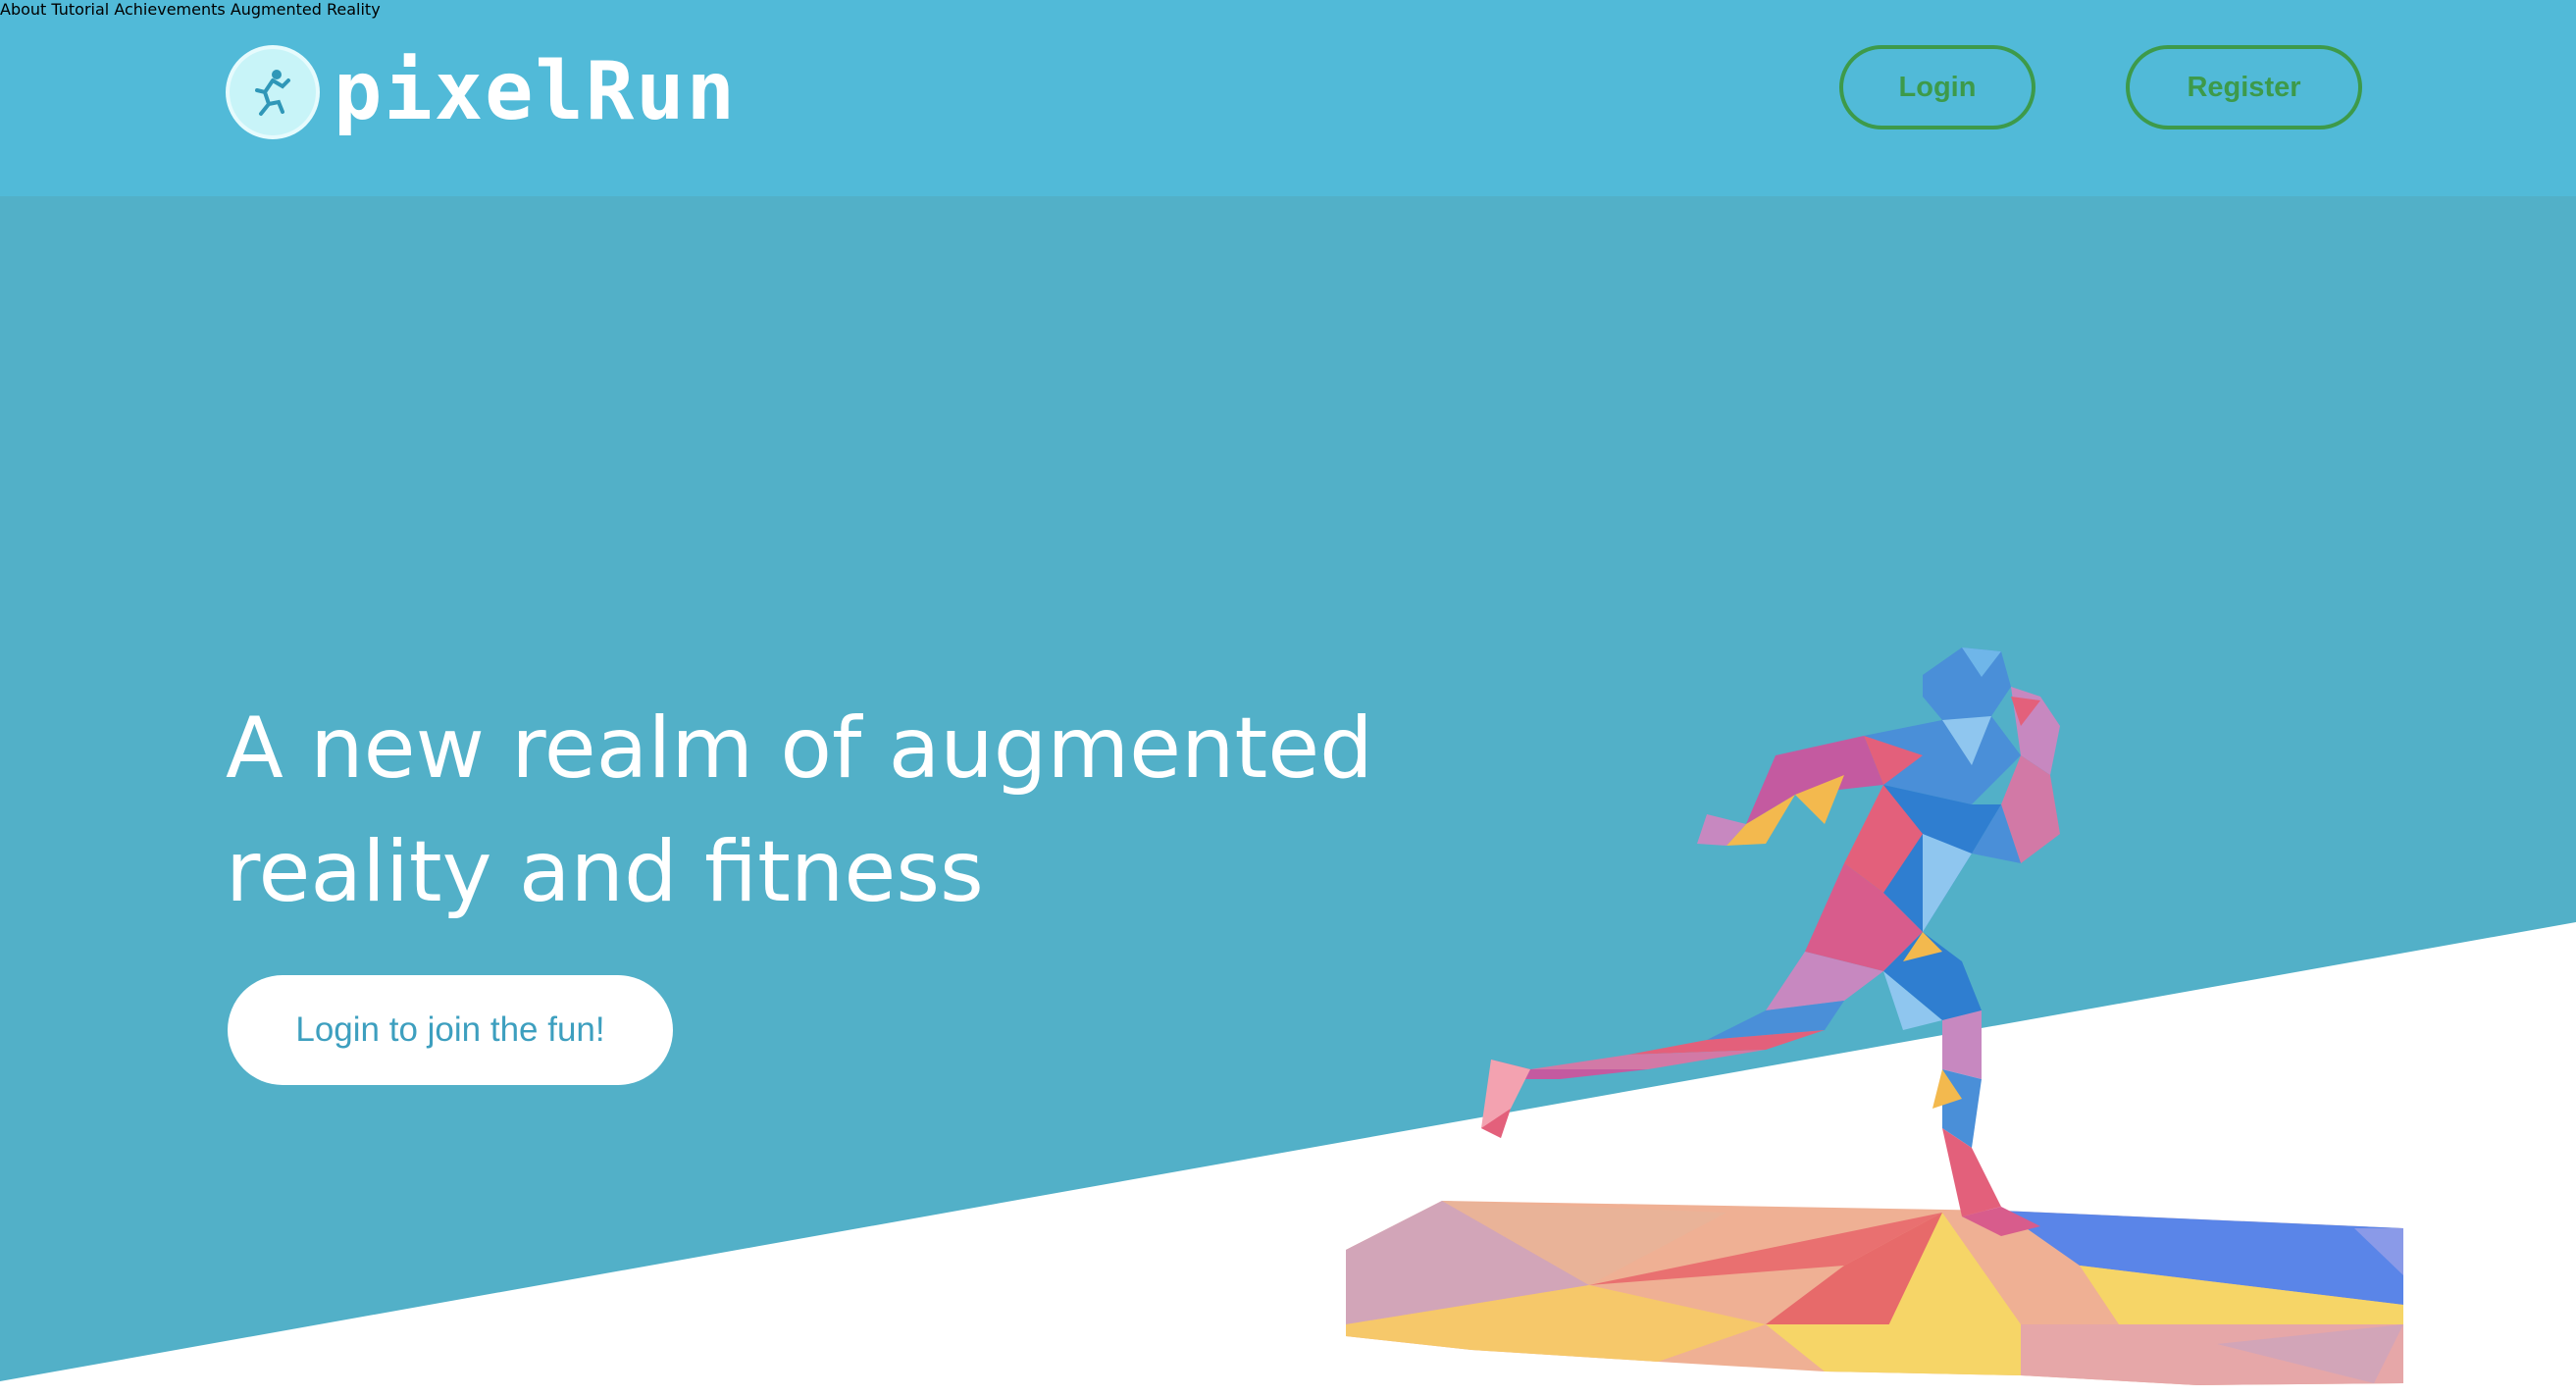 This screenshot has height=1397, width=2576. I want to click on nav-achievements: Achievements, so click(169, 9).